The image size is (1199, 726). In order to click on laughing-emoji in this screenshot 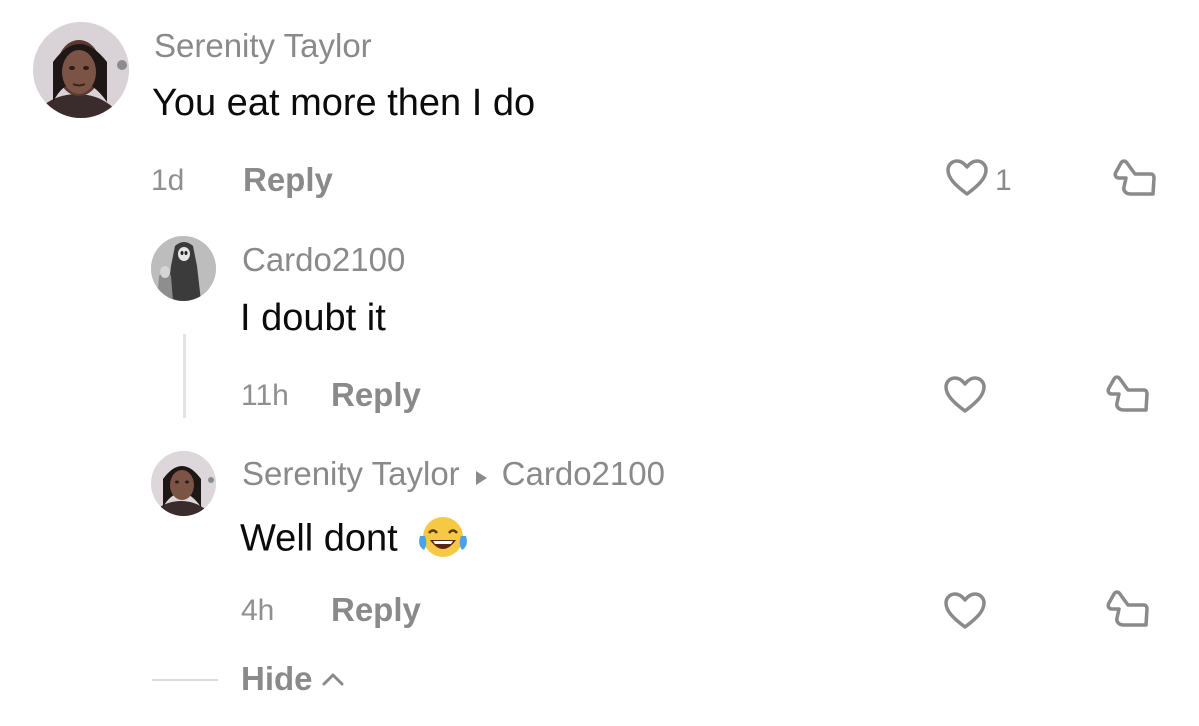, I will do `click(443, 540)`.